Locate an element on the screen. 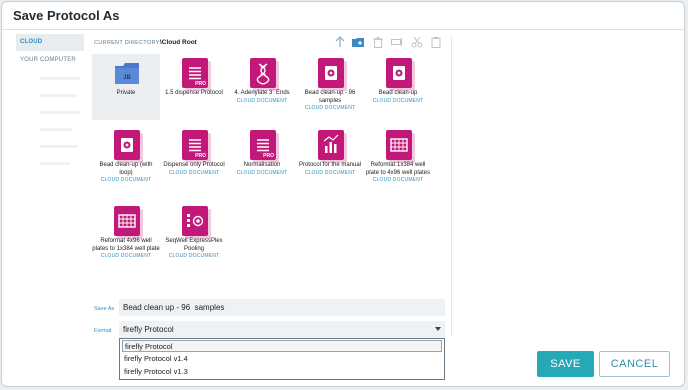 Image resolution: width=688 pixels, height=390 pixels. file-tile: Bead clean-up CLOUD DOCUMENT is located at coordinates (398, 87).